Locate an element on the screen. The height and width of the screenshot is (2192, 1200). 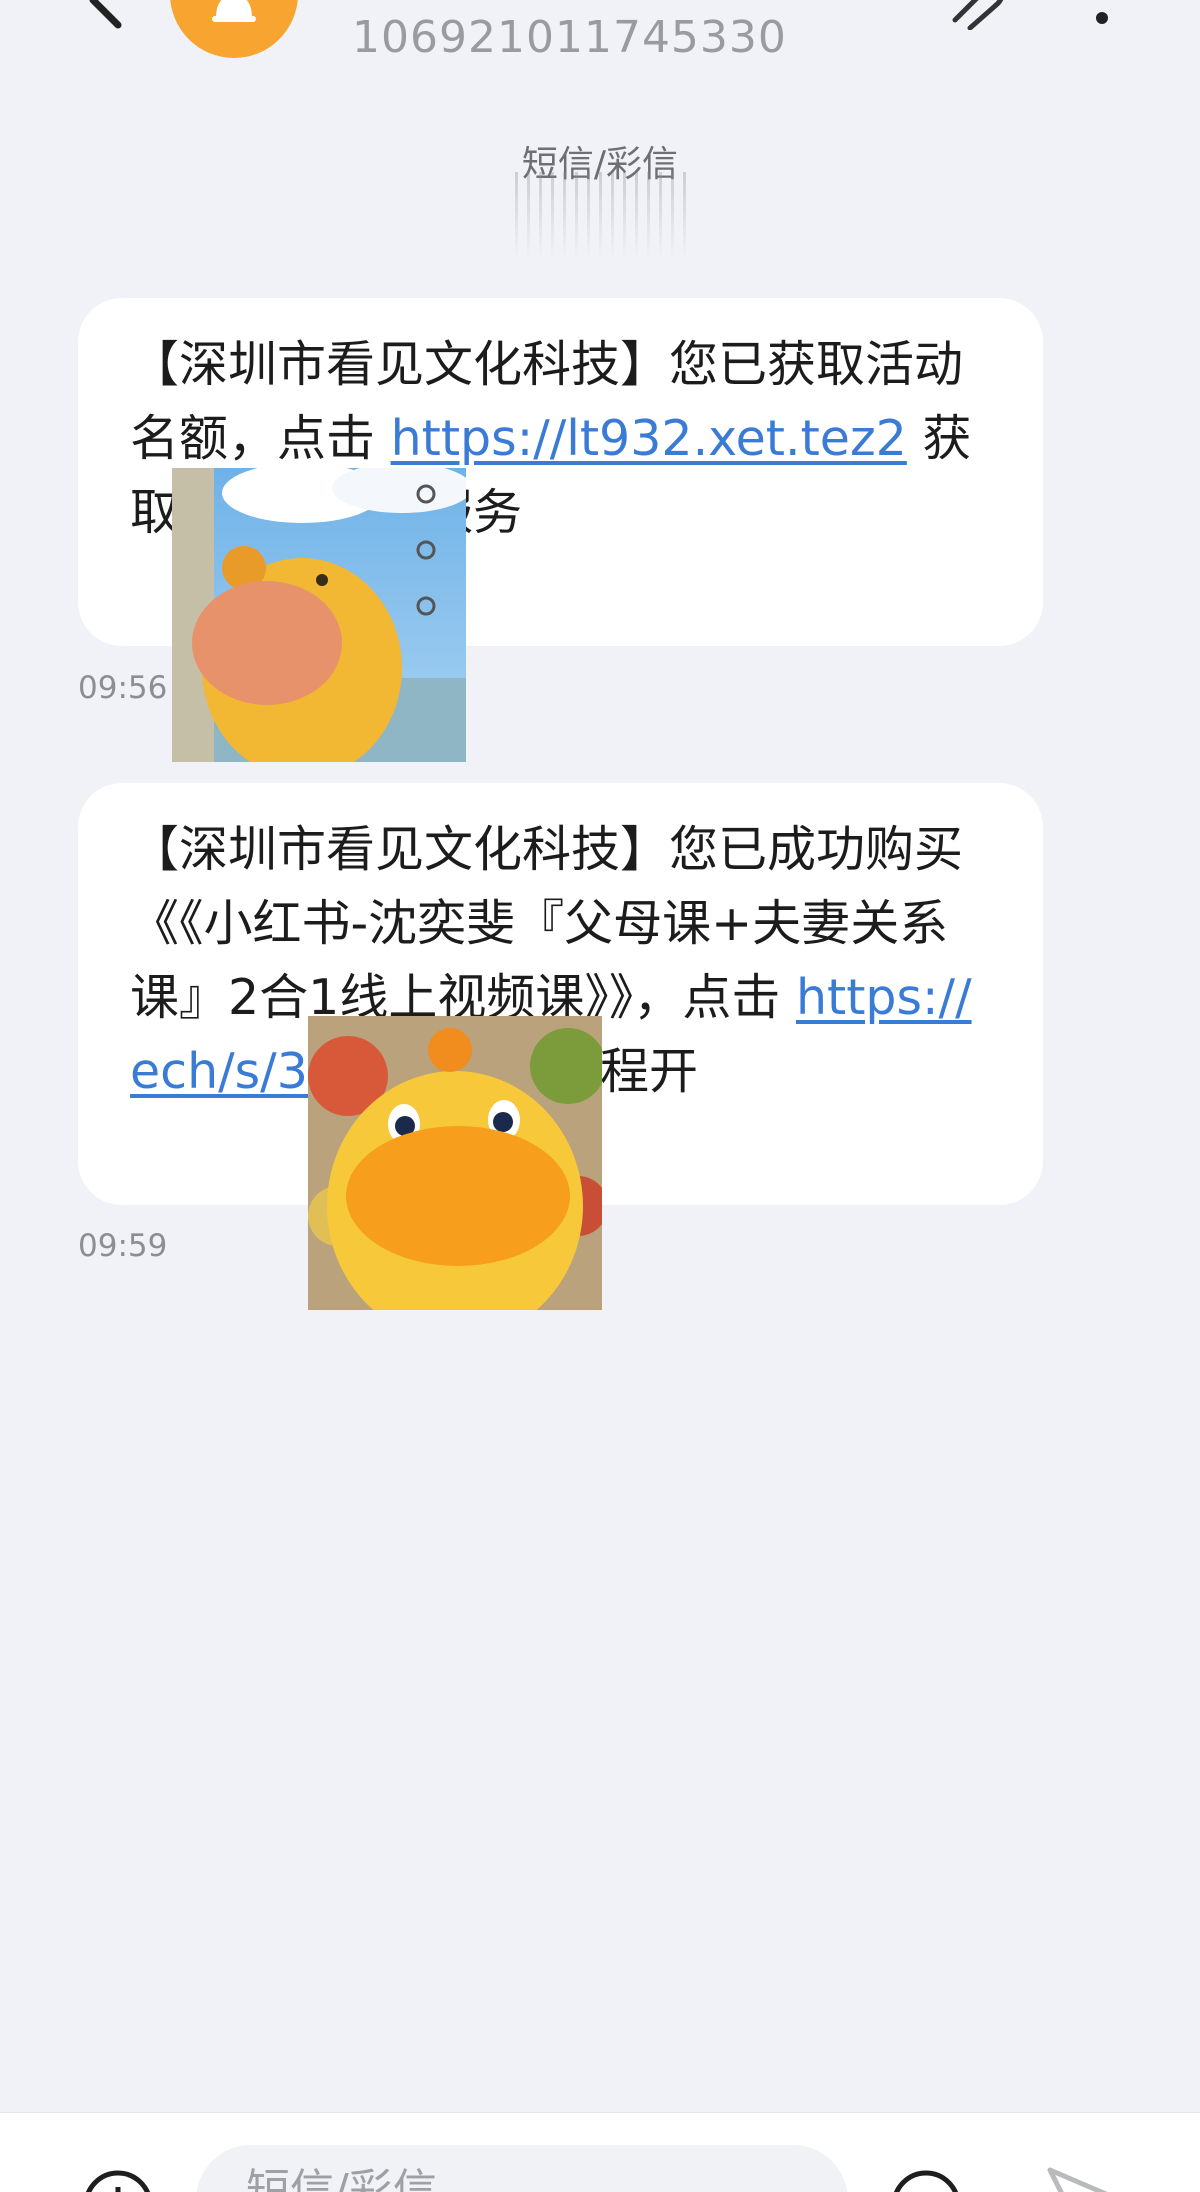
conversation-header: 106921011745330 is located at coordinates (600, 40).